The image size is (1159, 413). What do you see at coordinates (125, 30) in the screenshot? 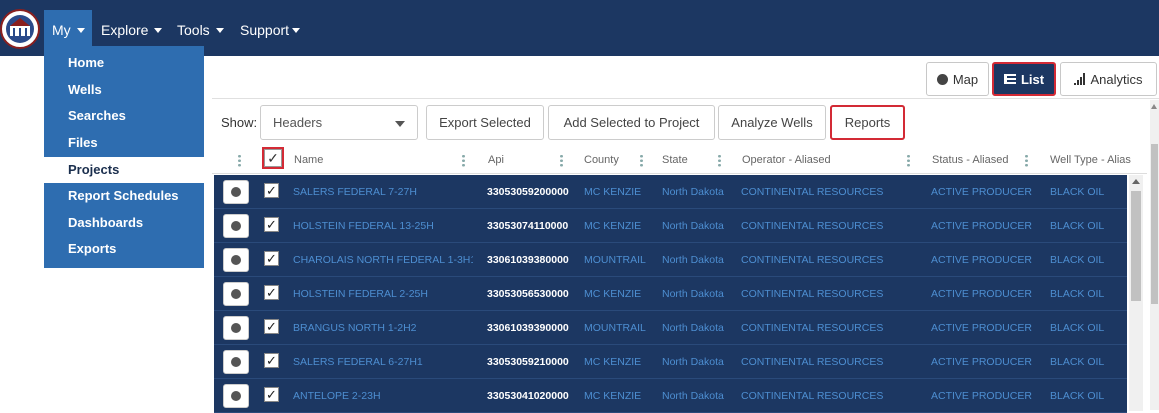
I see `nav-explore-label: Explore` at bounding box center [125, 30].